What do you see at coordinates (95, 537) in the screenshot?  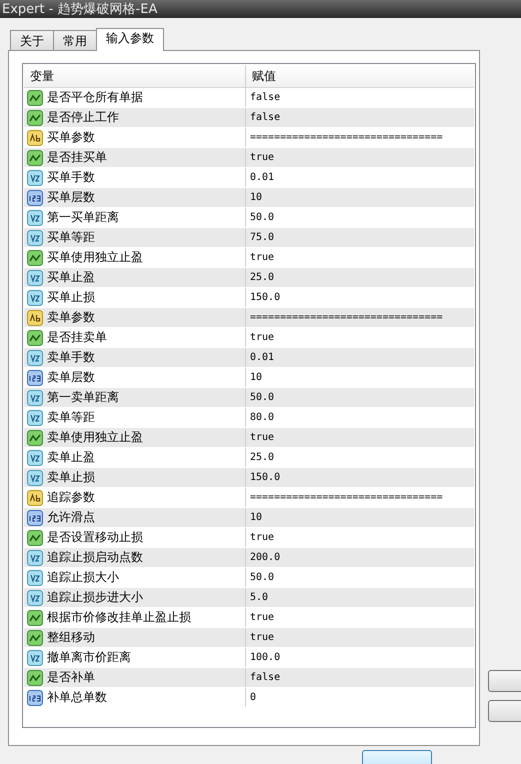 I see `parameter-name: 是否设置移动止损` at bounding box center [95, 537].